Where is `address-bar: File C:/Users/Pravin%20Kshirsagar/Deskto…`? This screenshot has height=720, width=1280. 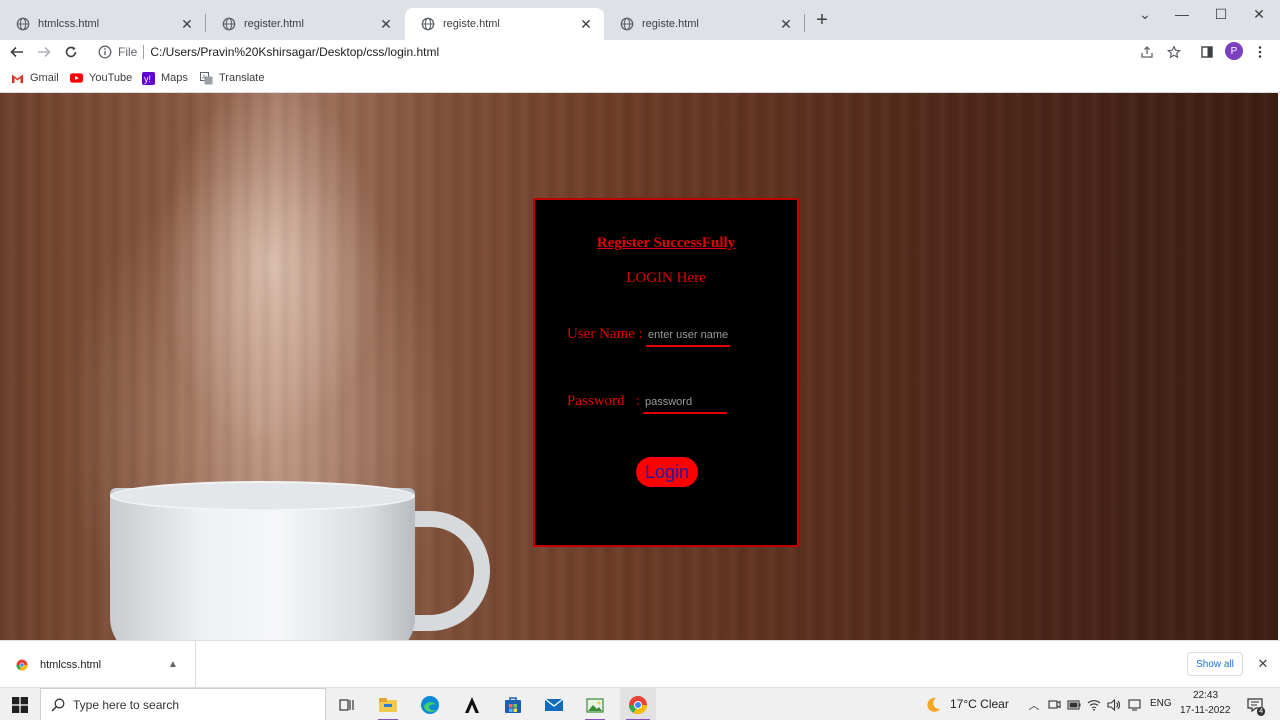 address-bar: File C:/Users/Pravin%20Kshirsagar/Deskto… is located at coordinates (640, 52).